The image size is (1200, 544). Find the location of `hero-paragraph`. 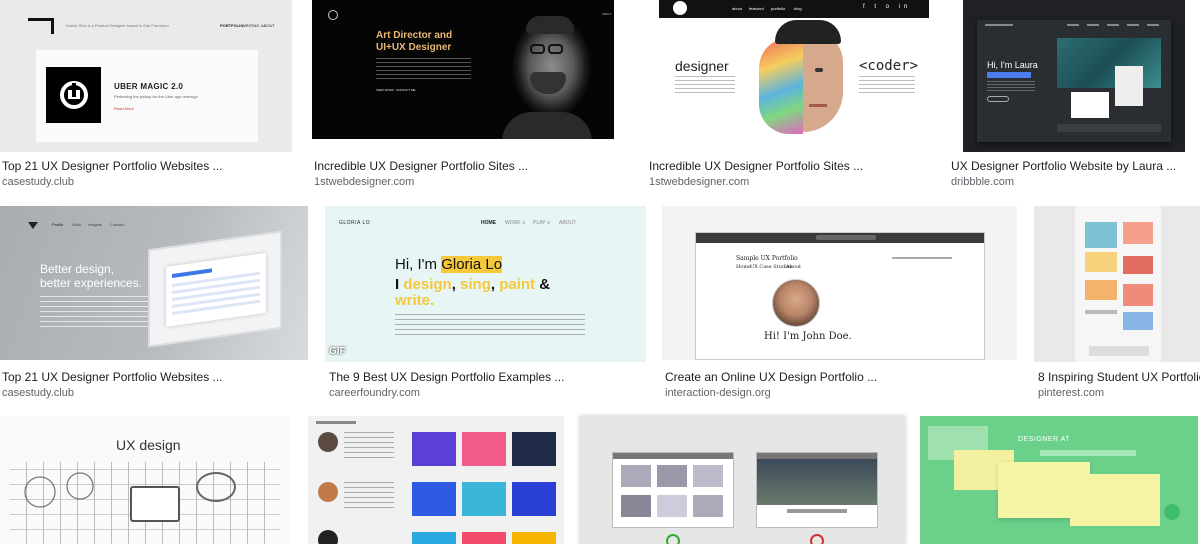

hero-paragraph is located at coordinates (423, 70).